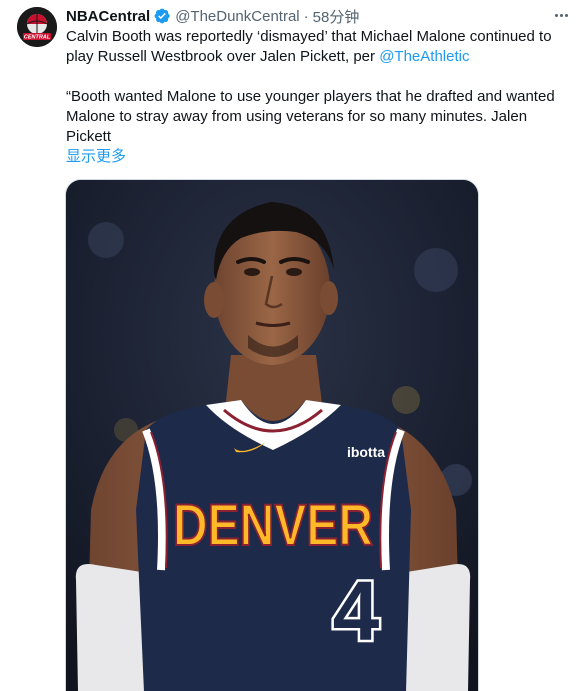 The height and width of the screenshot is (691, 586). I want to click on user-handle: @TheDunkCentral, so click(237, 16).